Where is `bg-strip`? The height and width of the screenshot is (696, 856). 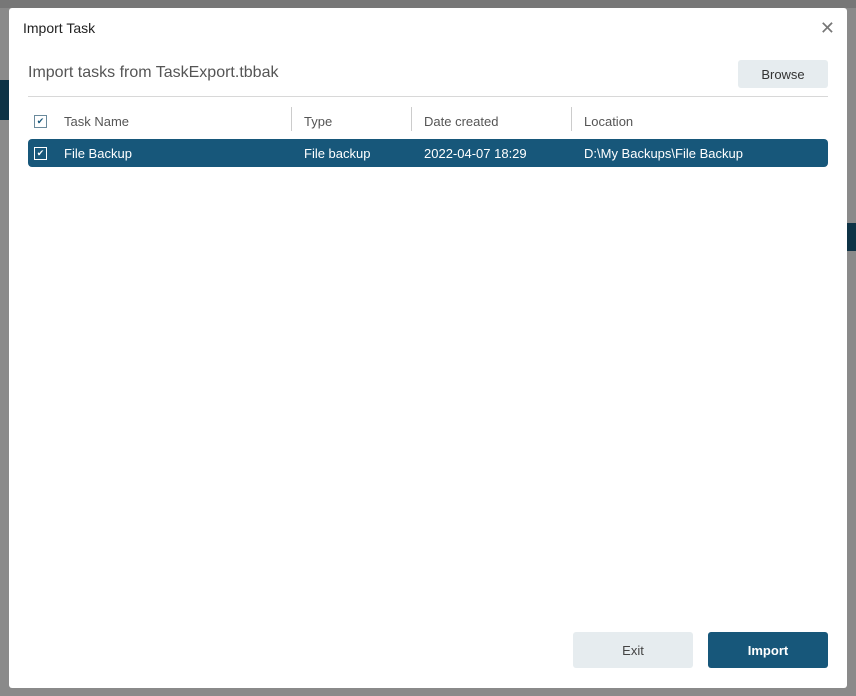
bg-strip is located at coordinates (428, 4).